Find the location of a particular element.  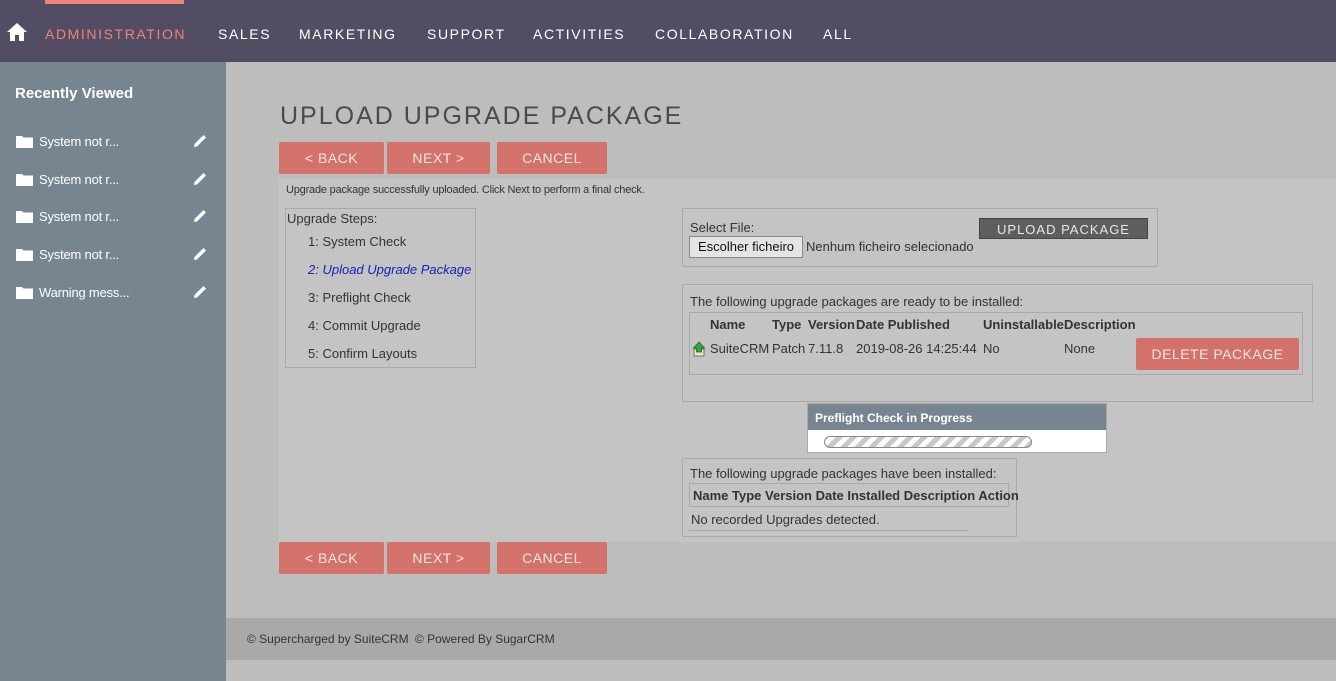

back-button-bottom: < BACK is located at coordinates (331, 558).